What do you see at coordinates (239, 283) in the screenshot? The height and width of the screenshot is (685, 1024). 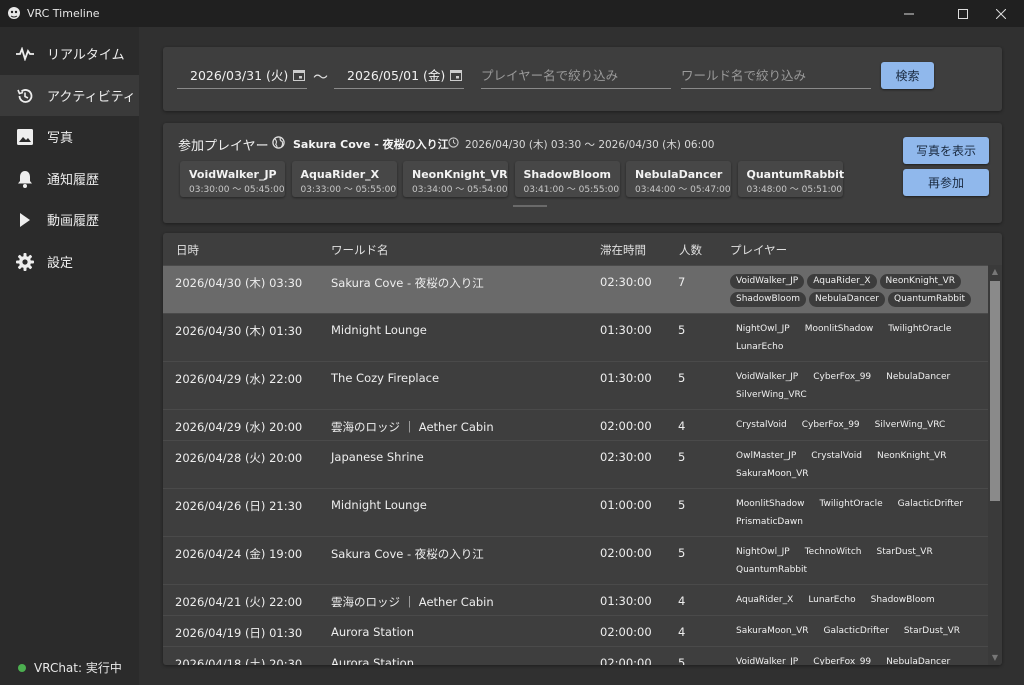 I see `cell-date: 2026/04/30 (木) 03:30` at bounding box center [239, 283].